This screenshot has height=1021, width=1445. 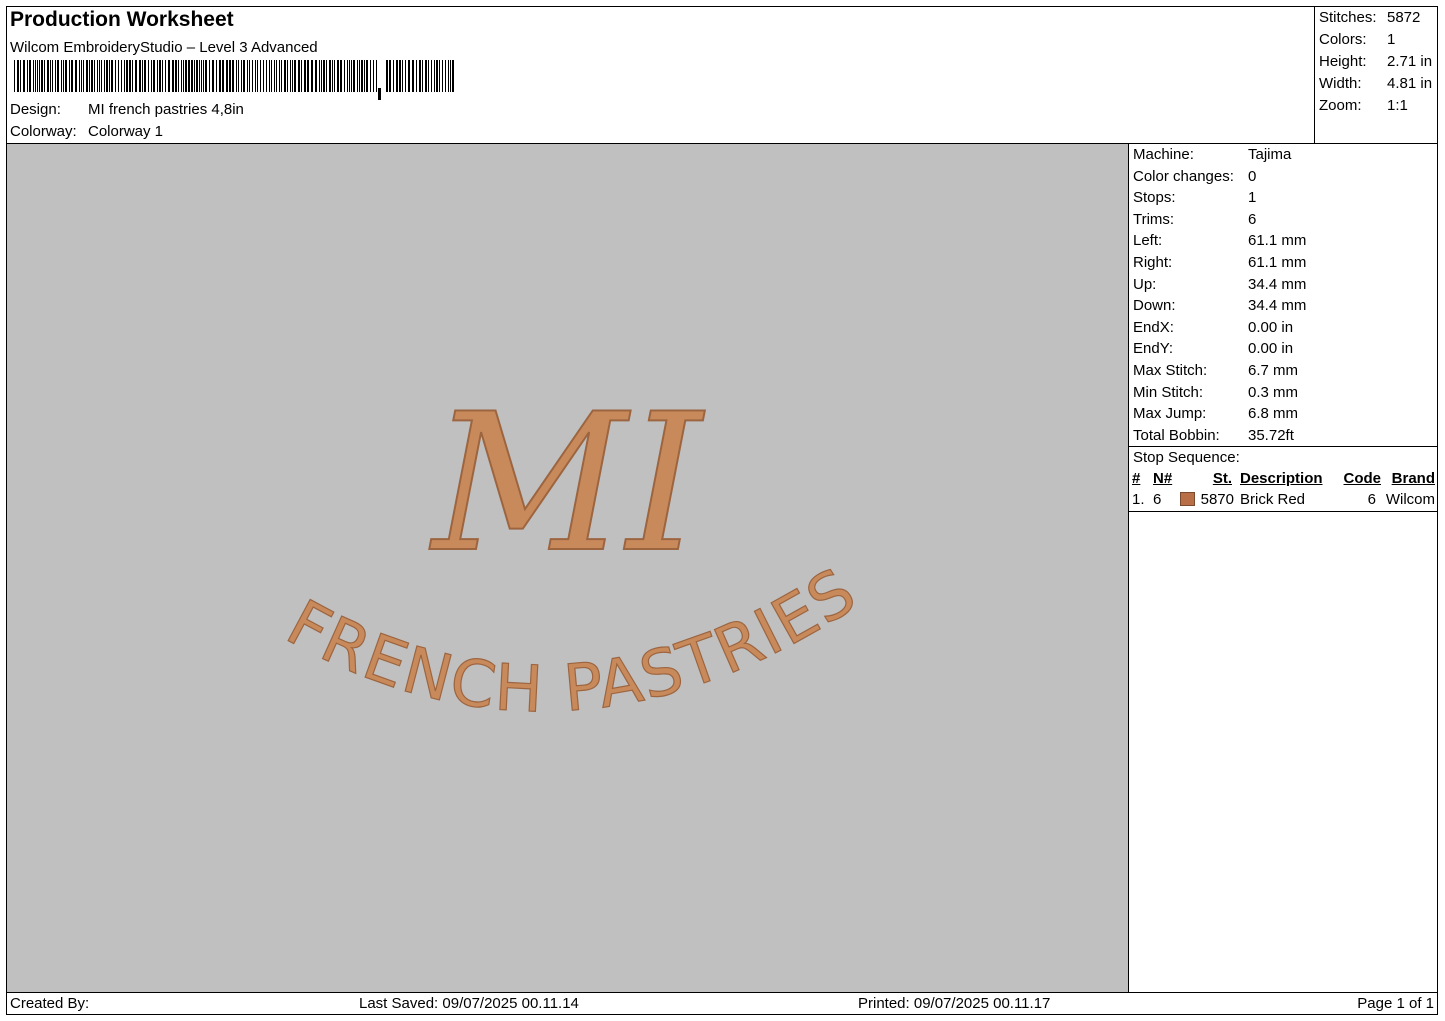 I want to click on monogram-text: MI, so click(x=567, y=483).